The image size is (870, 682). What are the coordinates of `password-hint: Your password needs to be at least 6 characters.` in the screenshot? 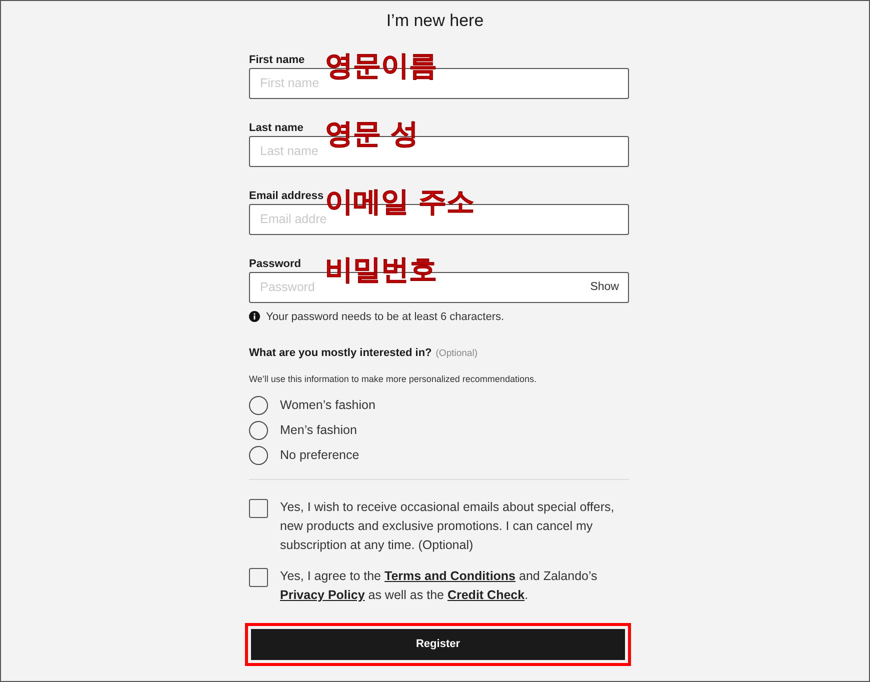 It's located at (385, 317).